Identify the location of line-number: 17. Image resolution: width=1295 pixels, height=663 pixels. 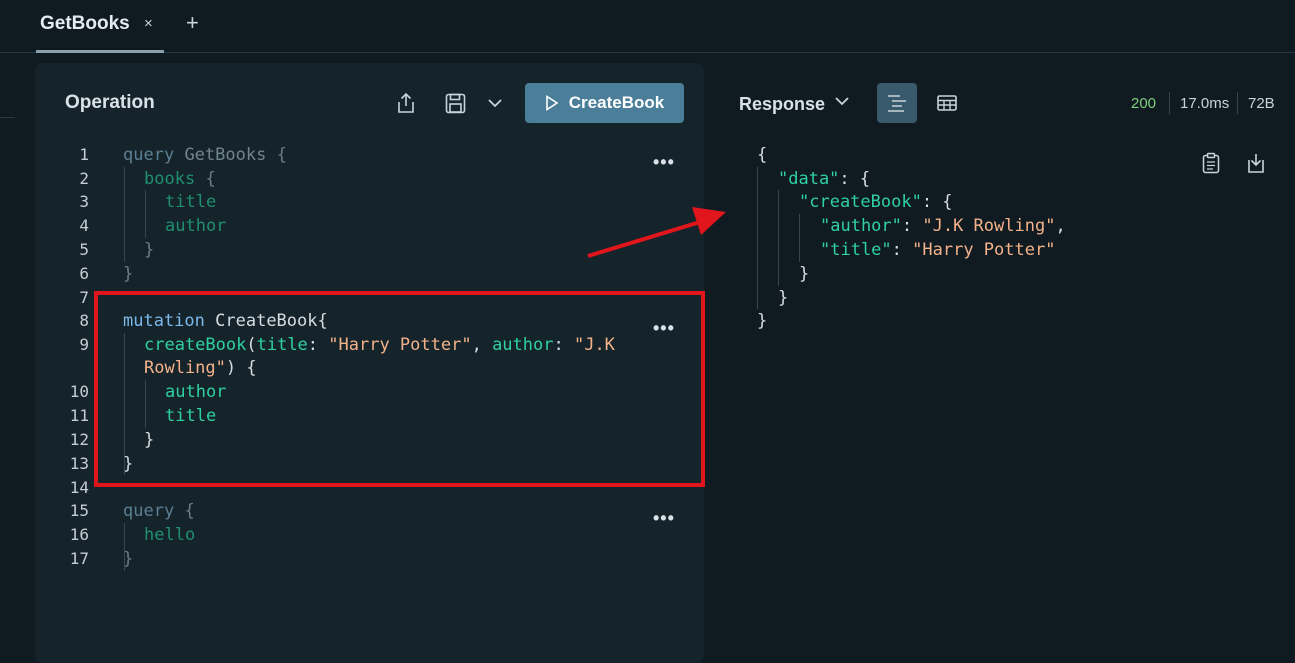
(79, 558).